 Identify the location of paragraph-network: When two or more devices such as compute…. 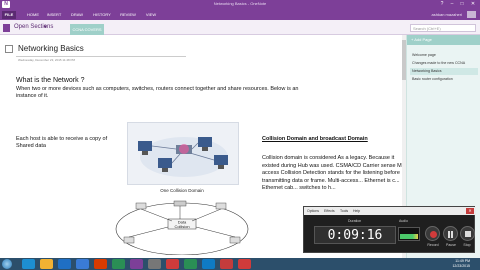
(166, 93).